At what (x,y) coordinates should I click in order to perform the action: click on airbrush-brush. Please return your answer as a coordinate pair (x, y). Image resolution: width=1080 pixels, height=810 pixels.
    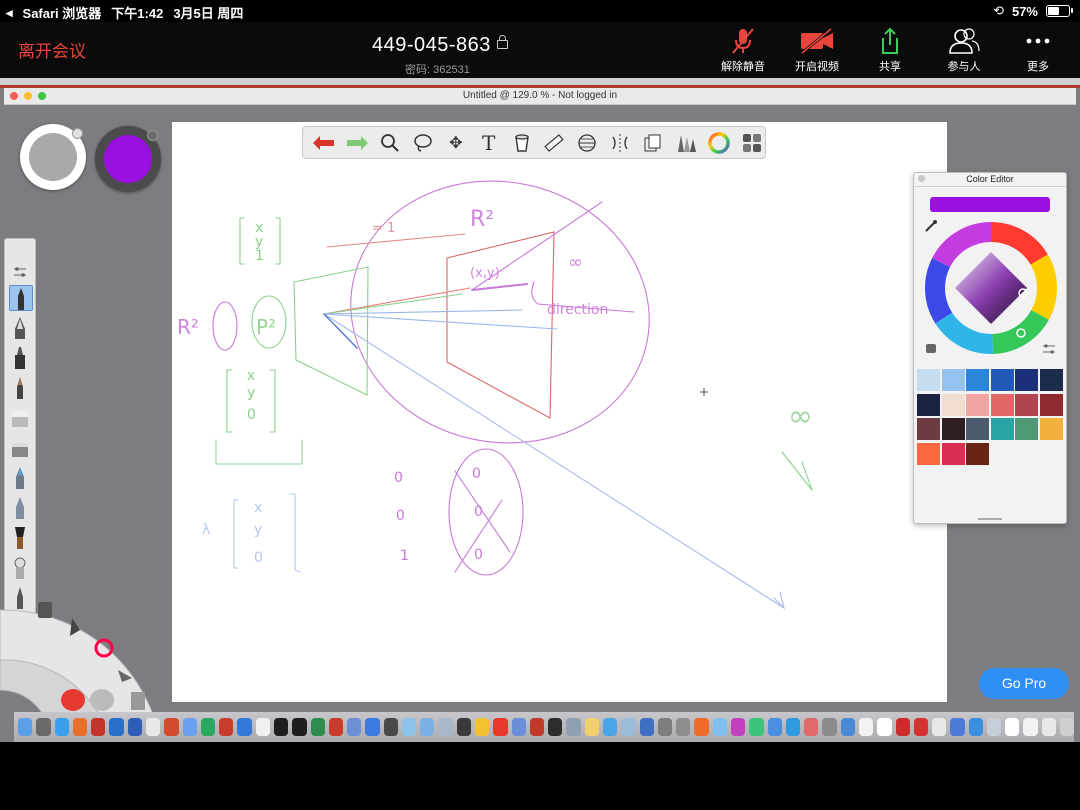
    Looking at the image, I should click on (20, 477).